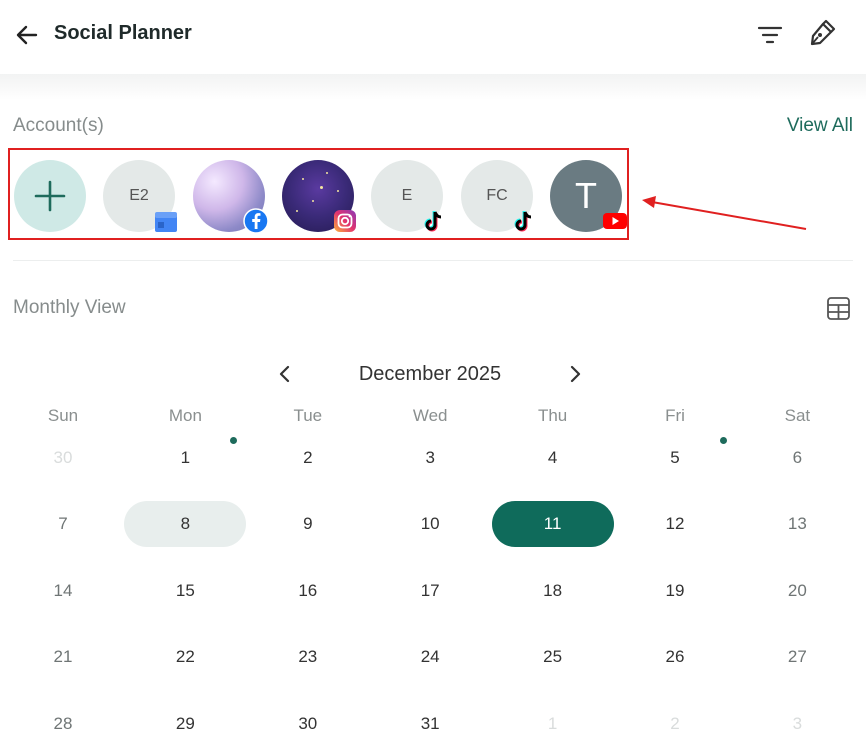 Image resolution: width=866 pixels, height=754 pixels. I want to click on calendar-day: 31, so click(430, 724).